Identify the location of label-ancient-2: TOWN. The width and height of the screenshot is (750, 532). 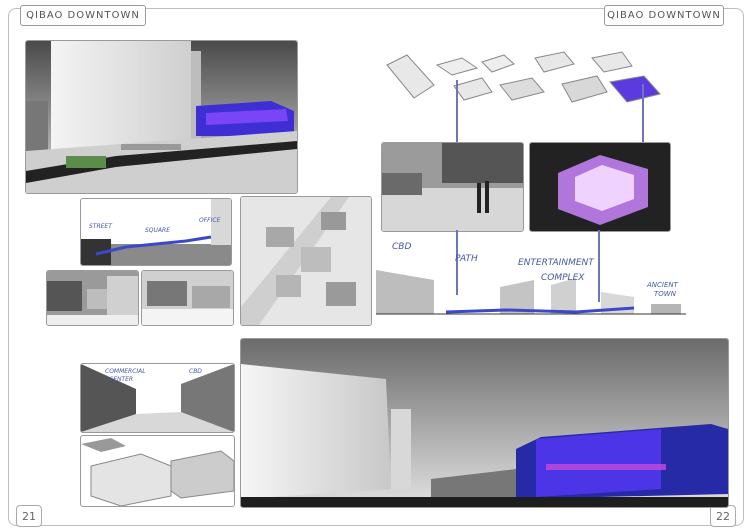
(665, 294).